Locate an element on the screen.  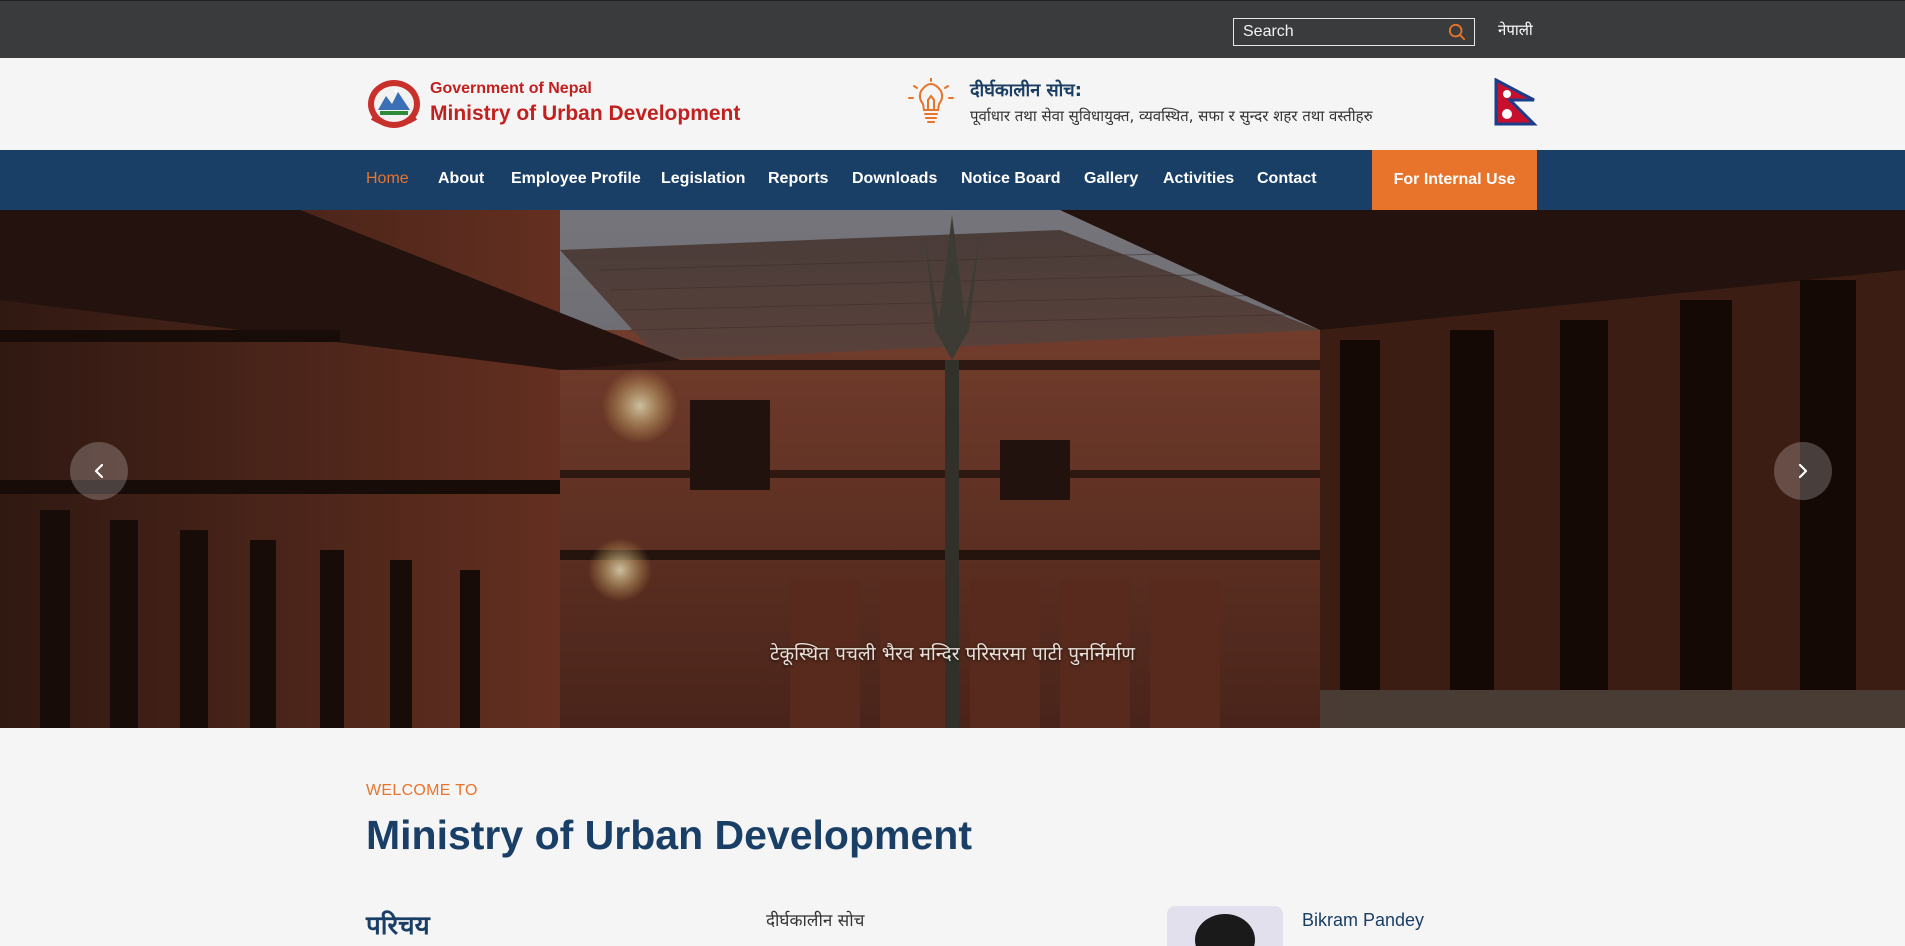
search-icon is located at coordinates (1457, 32).